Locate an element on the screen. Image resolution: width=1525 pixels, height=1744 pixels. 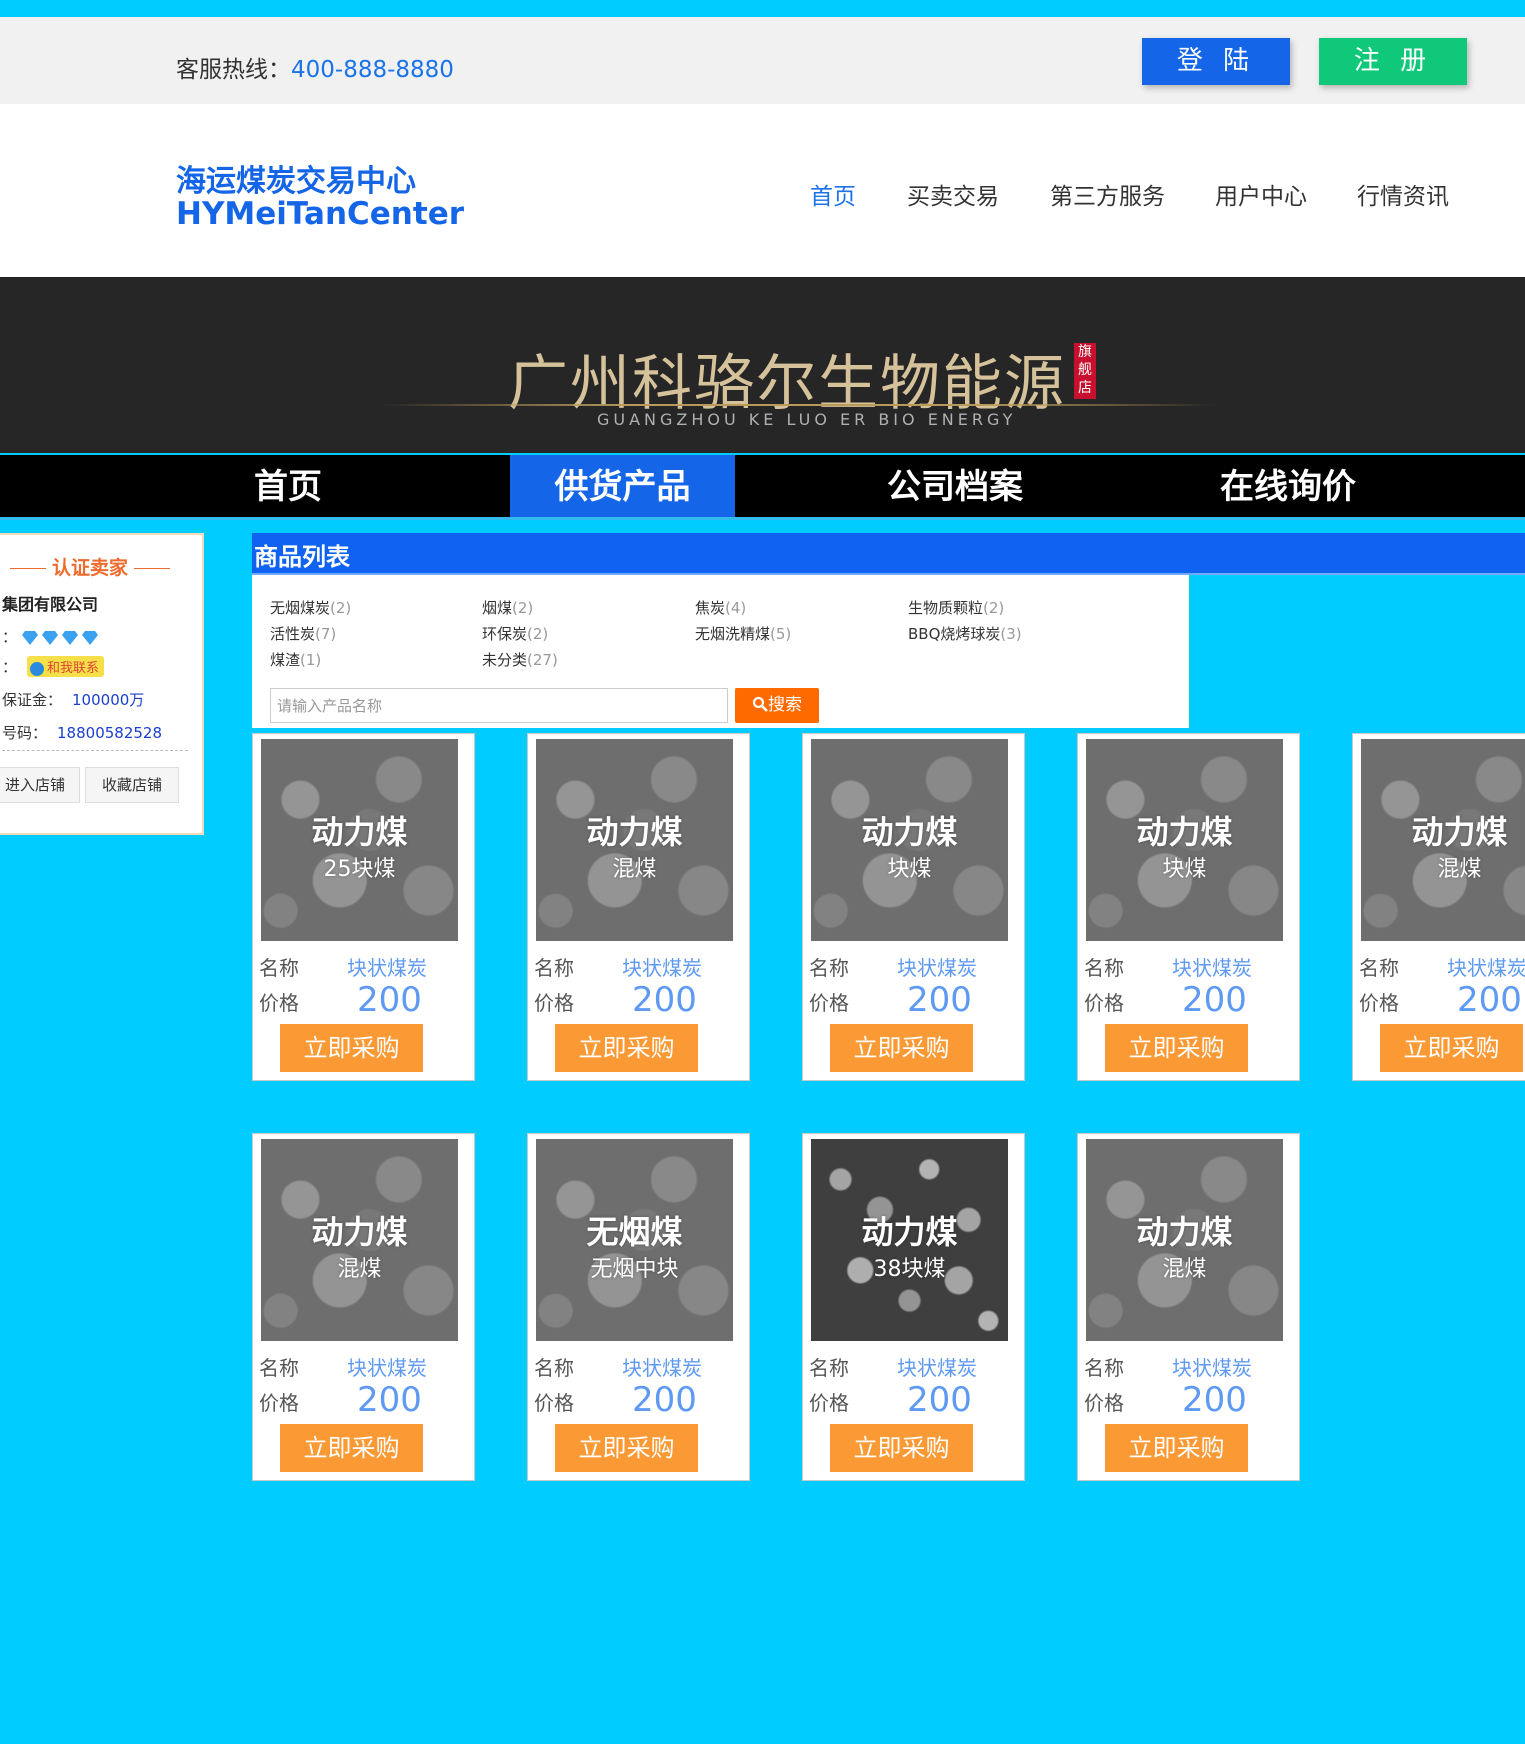
product-list-title: 商品列表 is located at coordinates (302, 557).